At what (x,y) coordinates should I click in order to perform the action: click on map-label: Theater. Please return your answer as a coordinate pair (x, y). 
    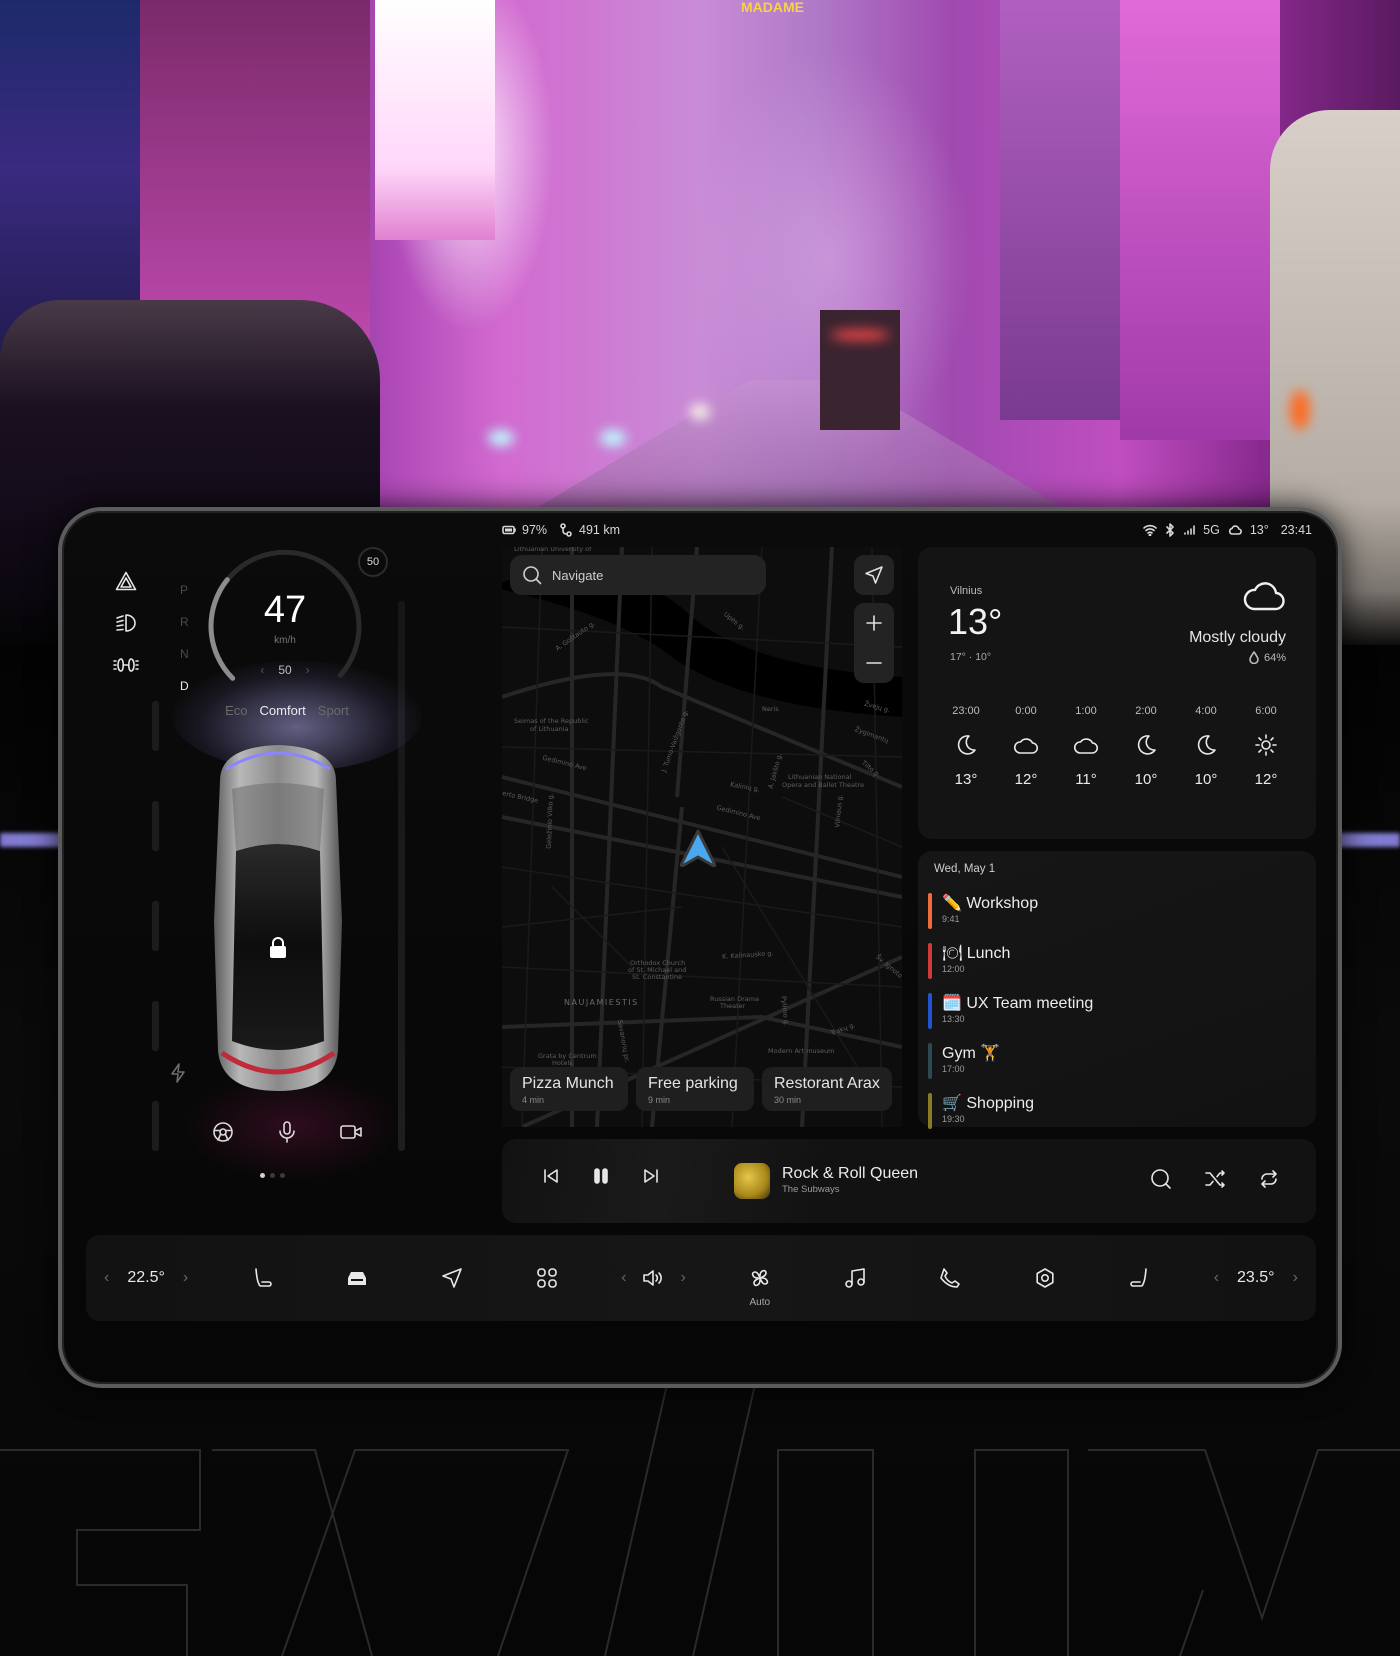
    Looking at the image, I should click on (733, 1006).